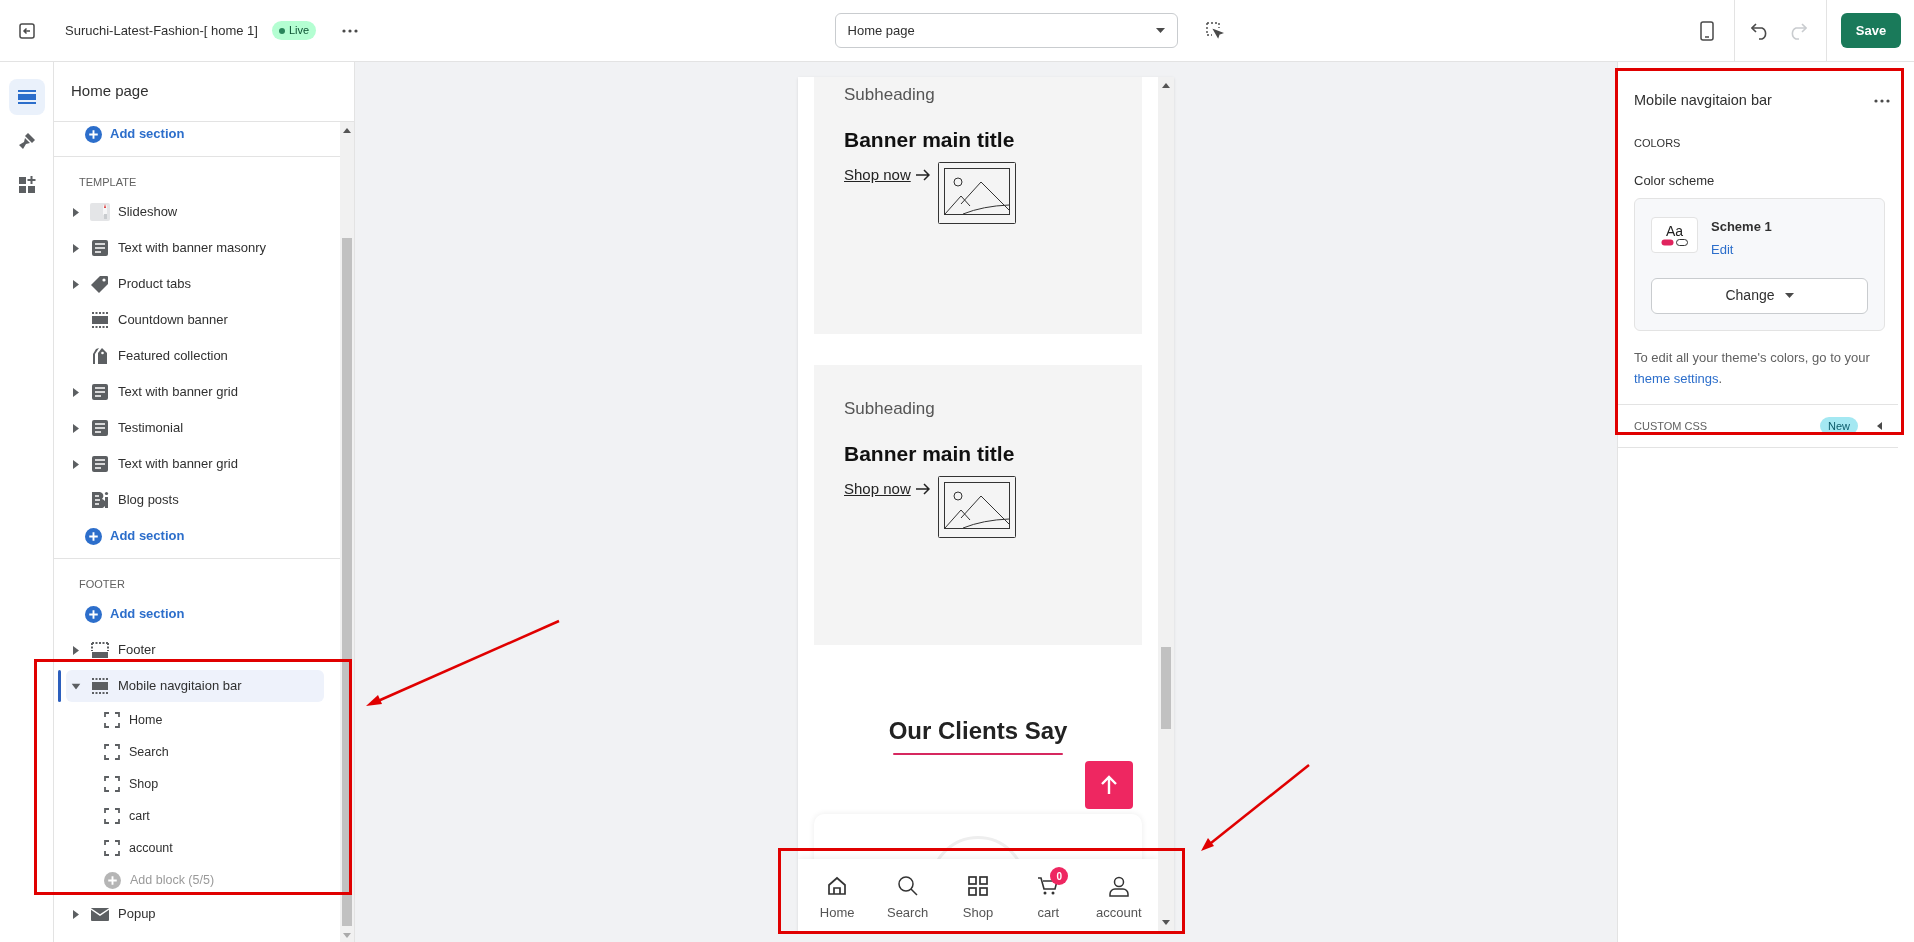 The height and width of the screenshot is (942, 1914). What do you see at coordinates (1758, 425) in the screenshot?
I see `custom-css-row: CUSTOM CSS New` at bounding box center [1758, 425].